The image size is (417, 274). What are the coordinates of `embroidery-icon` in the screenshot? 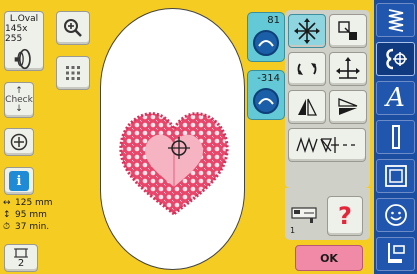 It's located at (395, 20).